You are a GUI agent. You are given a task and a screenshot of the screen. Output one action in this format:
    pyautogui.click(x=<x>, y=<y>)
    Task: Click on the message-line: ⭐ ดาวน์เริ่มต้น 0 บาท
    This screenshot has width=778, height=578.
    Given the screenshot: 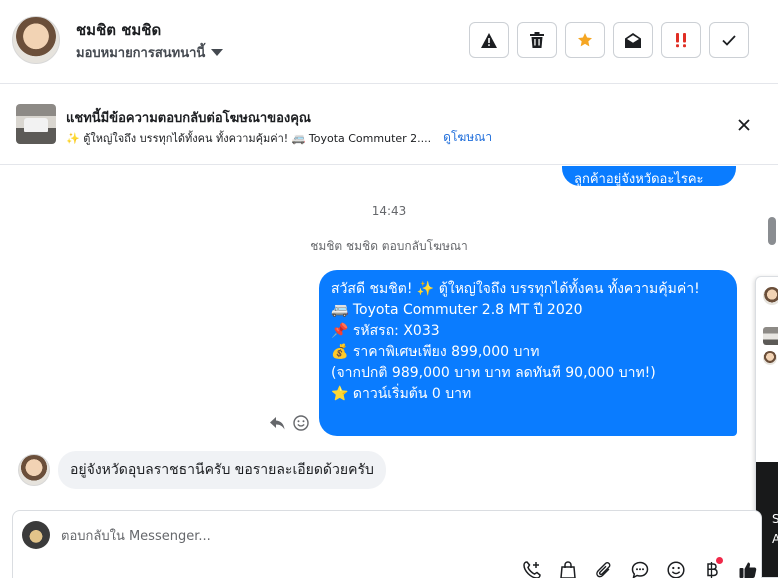 What is the action you would take?
    pyautogui.click(x=401, y=394)
    